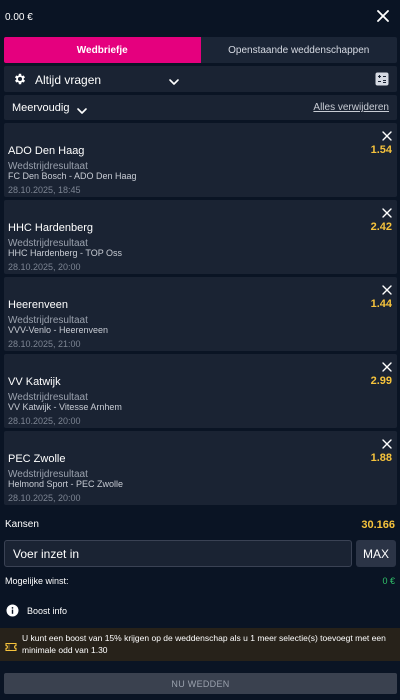 The width and height of the screenshot is (400, 700). Describe the element at coordinates (47, 611) in the screenshot. I see `boost-info-label: Boost info` at that location.